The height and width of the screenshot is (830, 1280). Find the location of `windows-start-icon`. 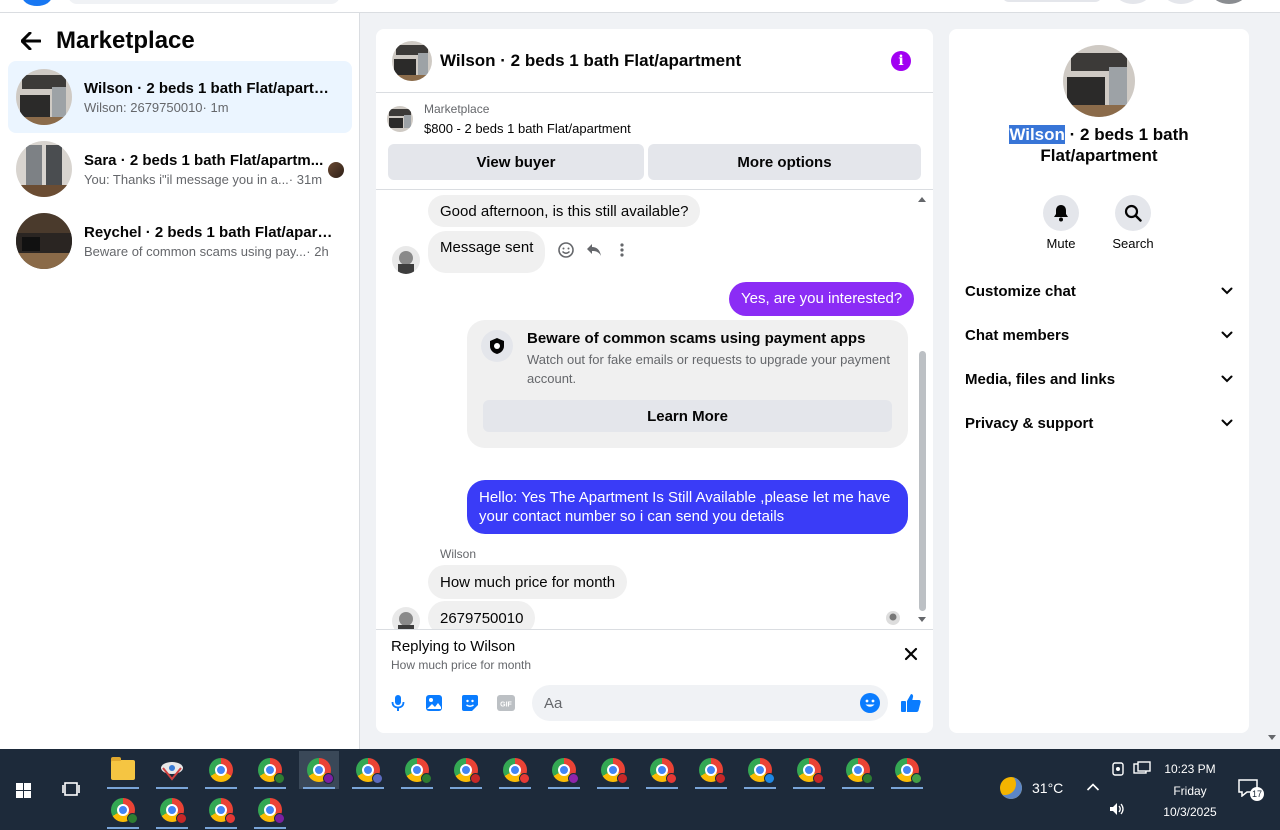

windows-start-icon is located at coordinates (23, 790).